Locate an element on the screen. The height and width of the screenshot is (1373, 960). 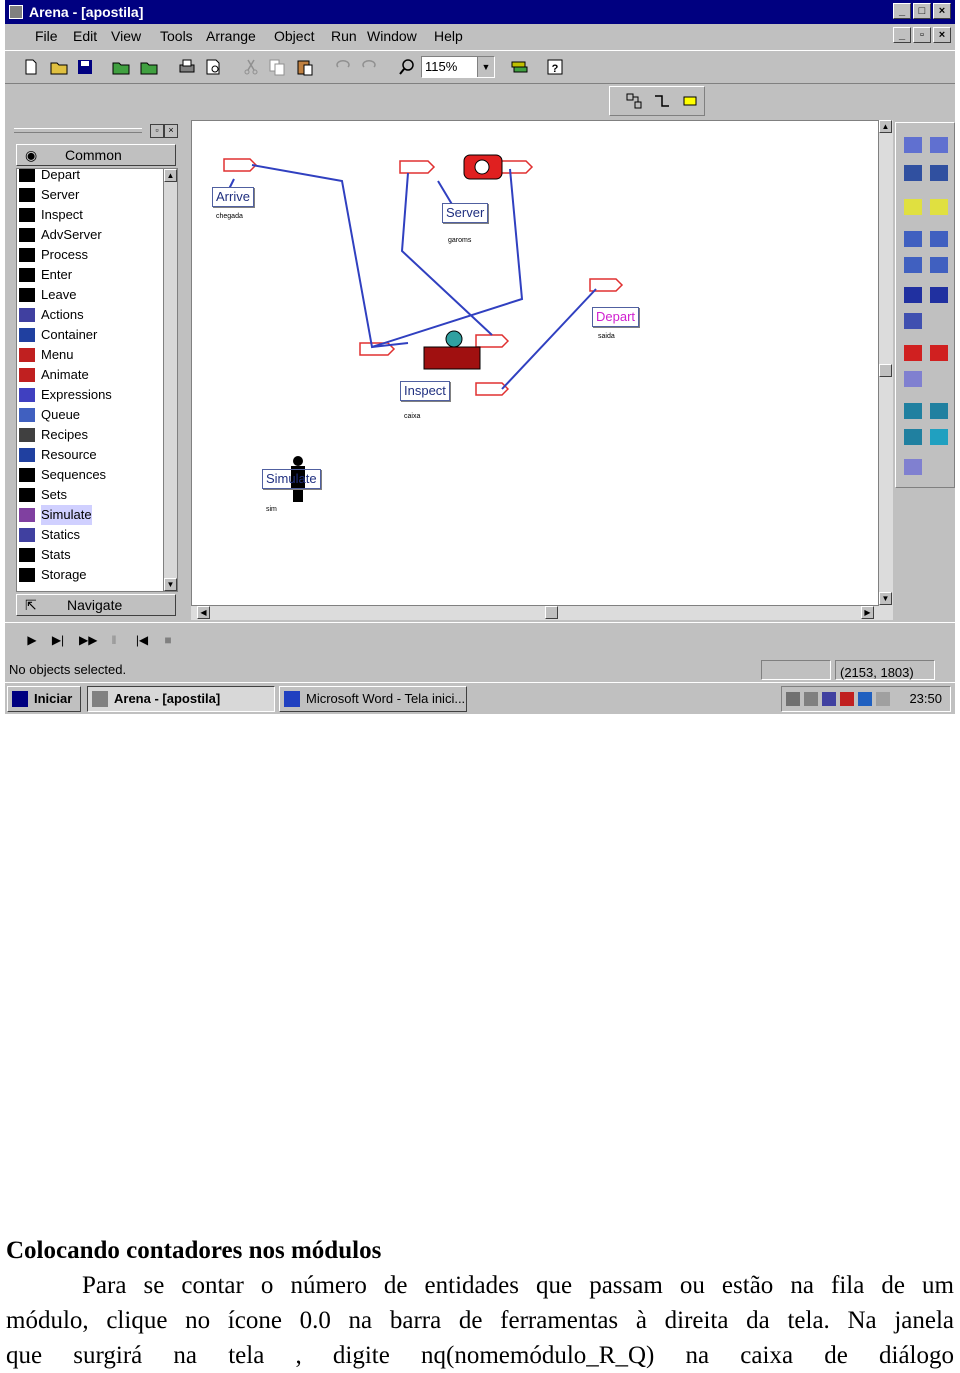
template-item-label: AdvServer is located at coordinates (71, 234).